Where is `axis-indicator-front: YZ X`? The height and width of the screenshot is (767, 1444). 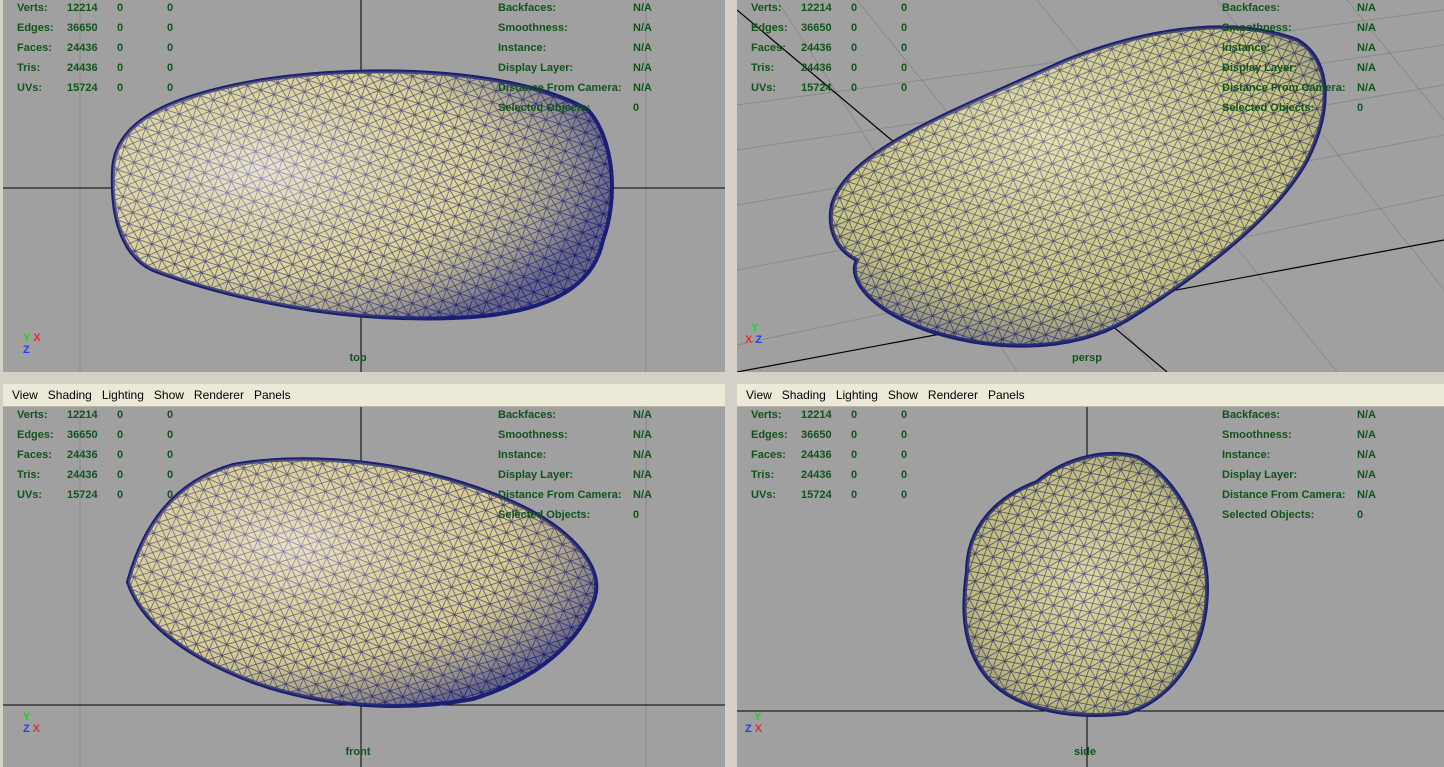
axis-indicator-front: YZ X is located at coordinates (32, 723).